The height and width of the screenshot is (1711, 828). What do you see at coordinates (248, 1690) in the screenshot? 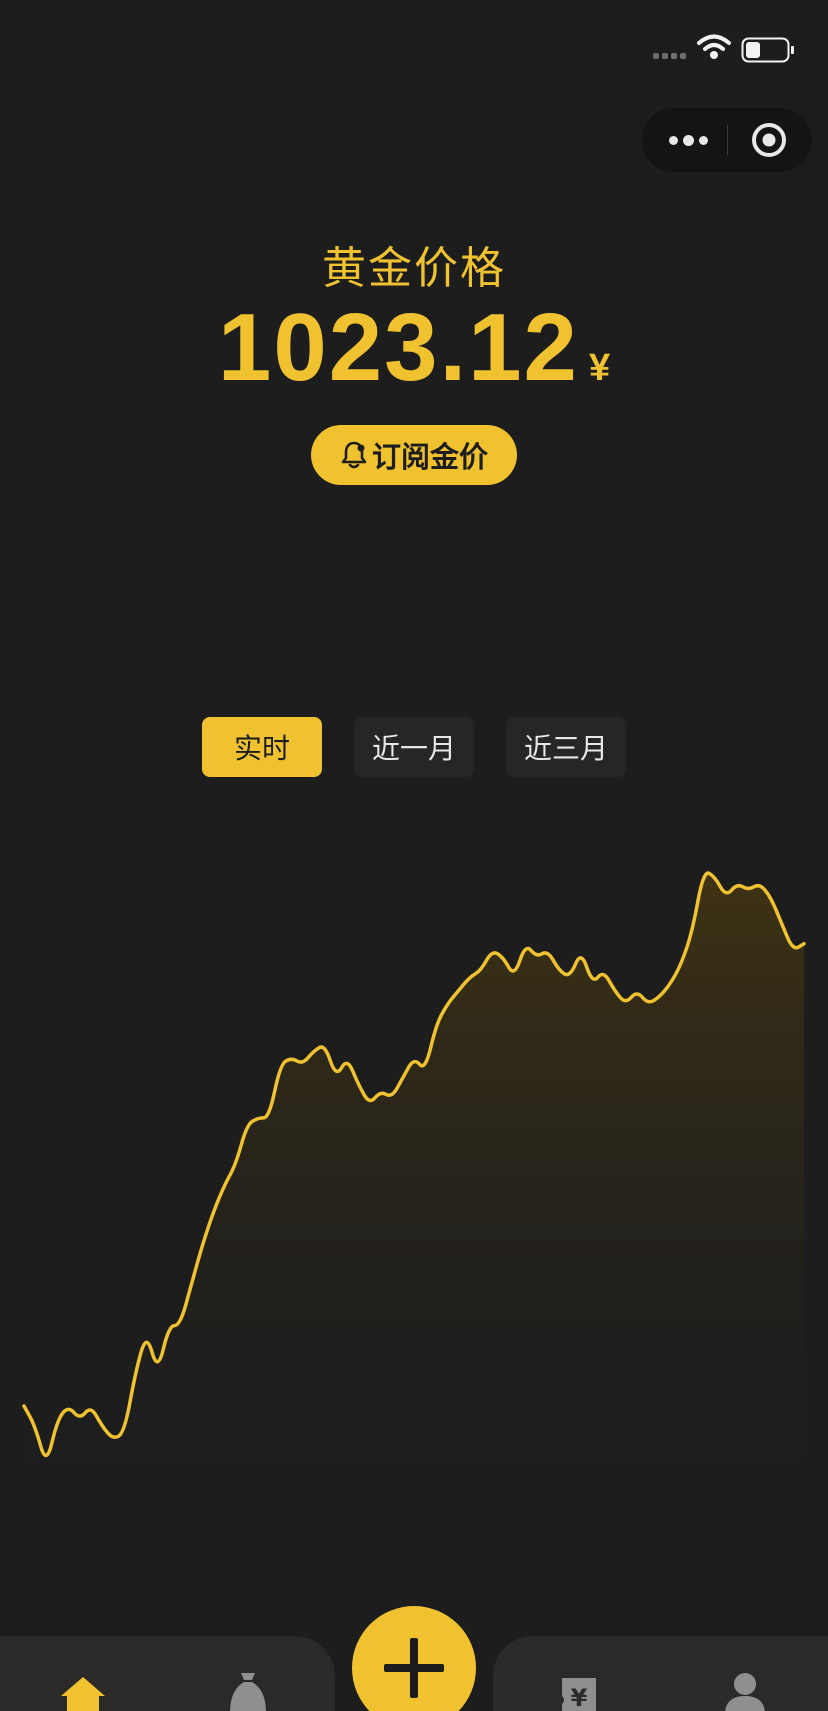
I see `money-bag-icon` at bounding box center [248, 1690].